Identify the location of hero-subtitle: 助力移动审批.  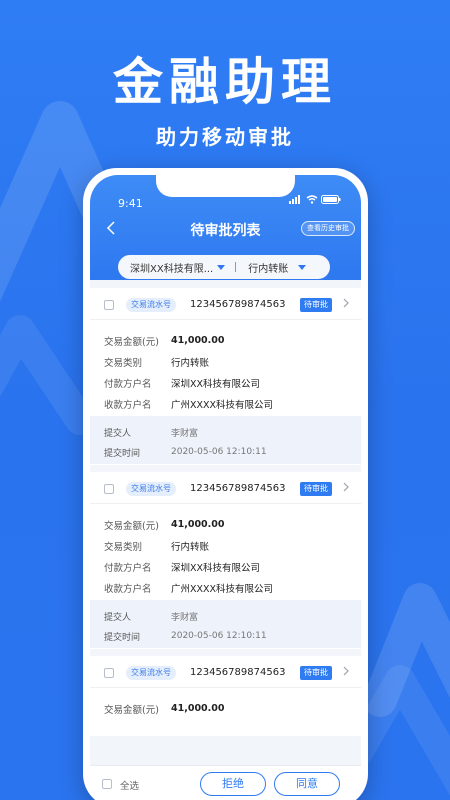
(225, 137).